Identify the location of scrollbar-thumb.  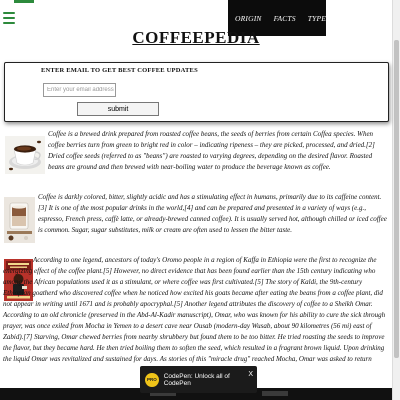
(396, 199).